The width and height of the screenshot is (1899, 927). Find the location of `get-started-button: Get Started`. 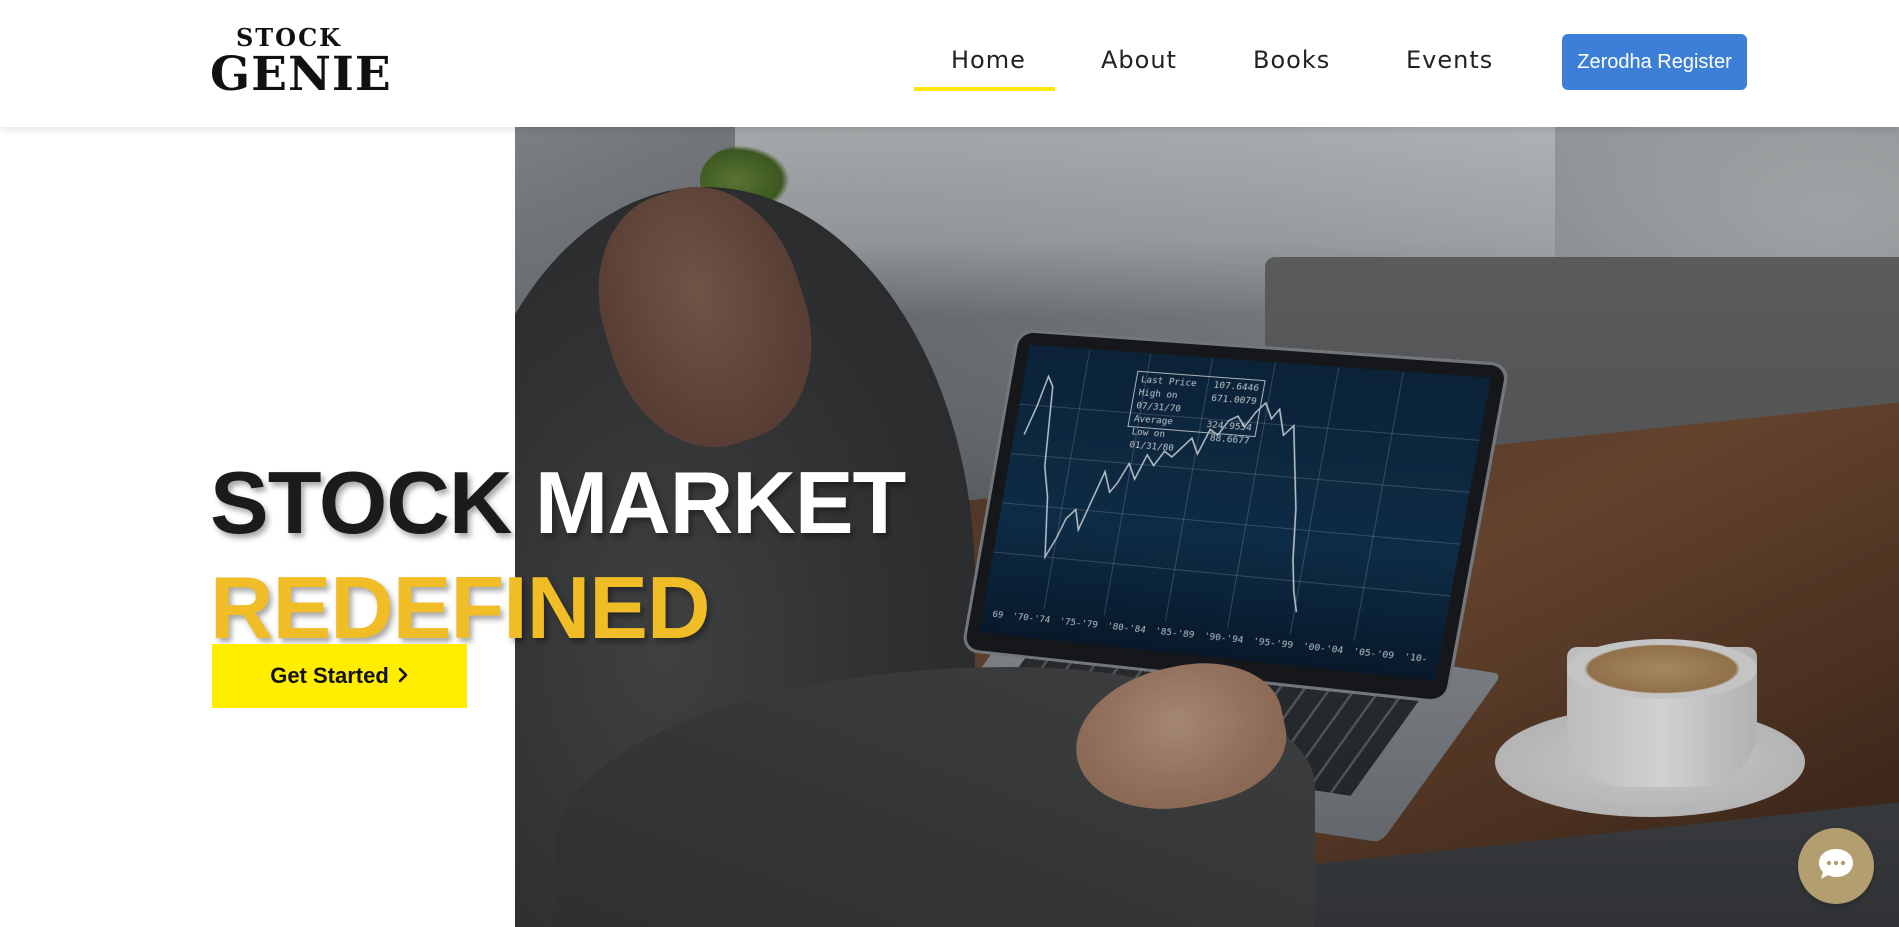

get-started-button: Get Started is located at coordinates (339, 676).